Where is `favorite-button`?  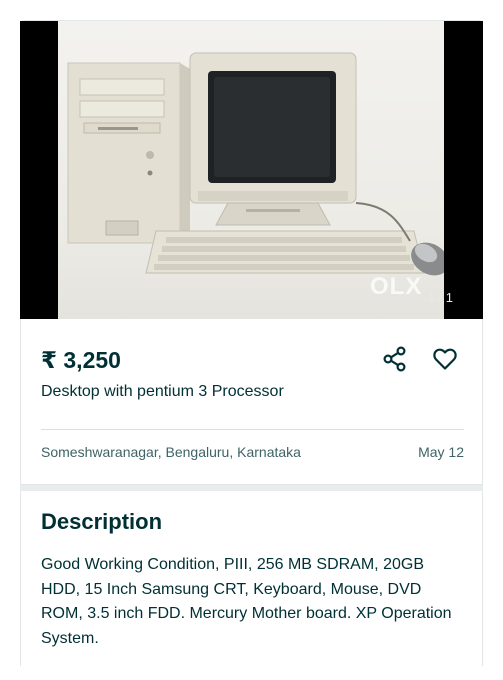 favorite-button is located at coordinates (445, 359).